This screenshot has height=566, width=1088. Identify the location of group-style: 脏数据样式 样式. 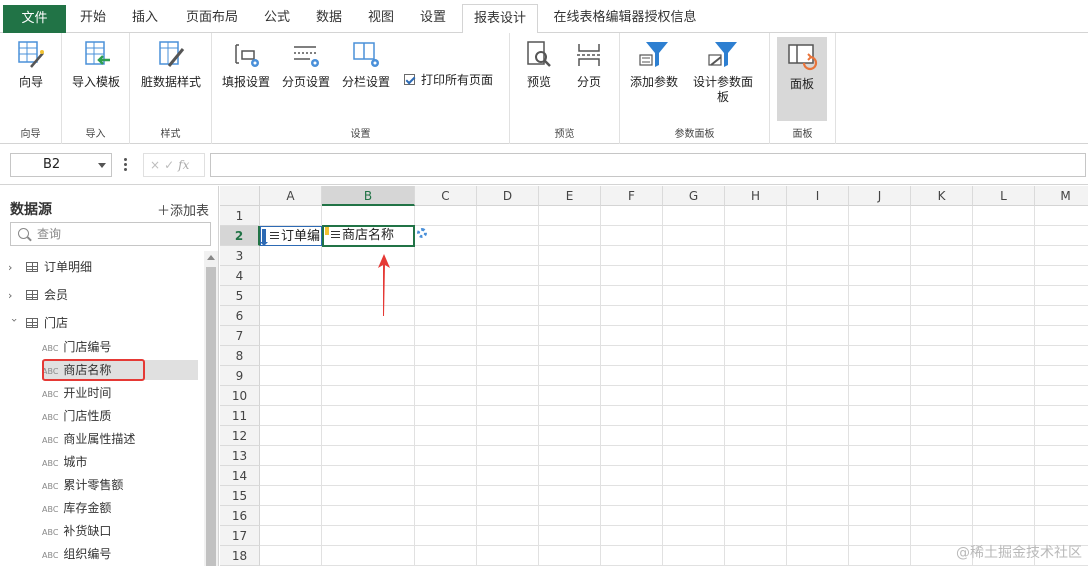
(171, 88).